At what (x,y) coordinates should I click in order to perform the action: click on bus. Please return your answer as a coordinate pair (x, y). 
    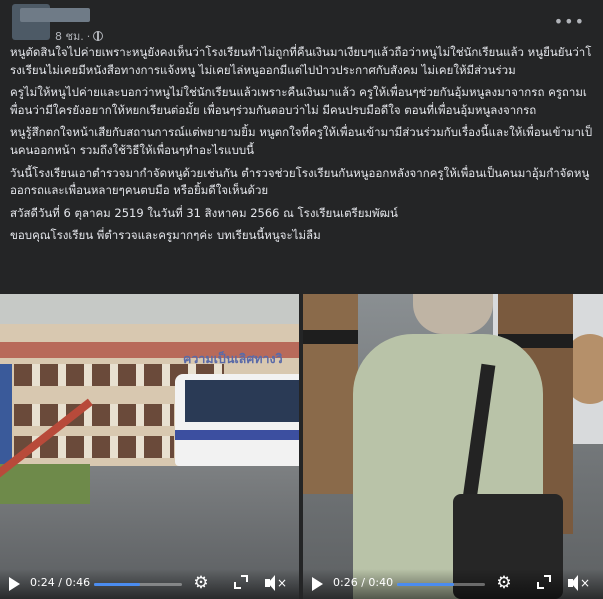
    Looking at the image, I should click on (237, 420).